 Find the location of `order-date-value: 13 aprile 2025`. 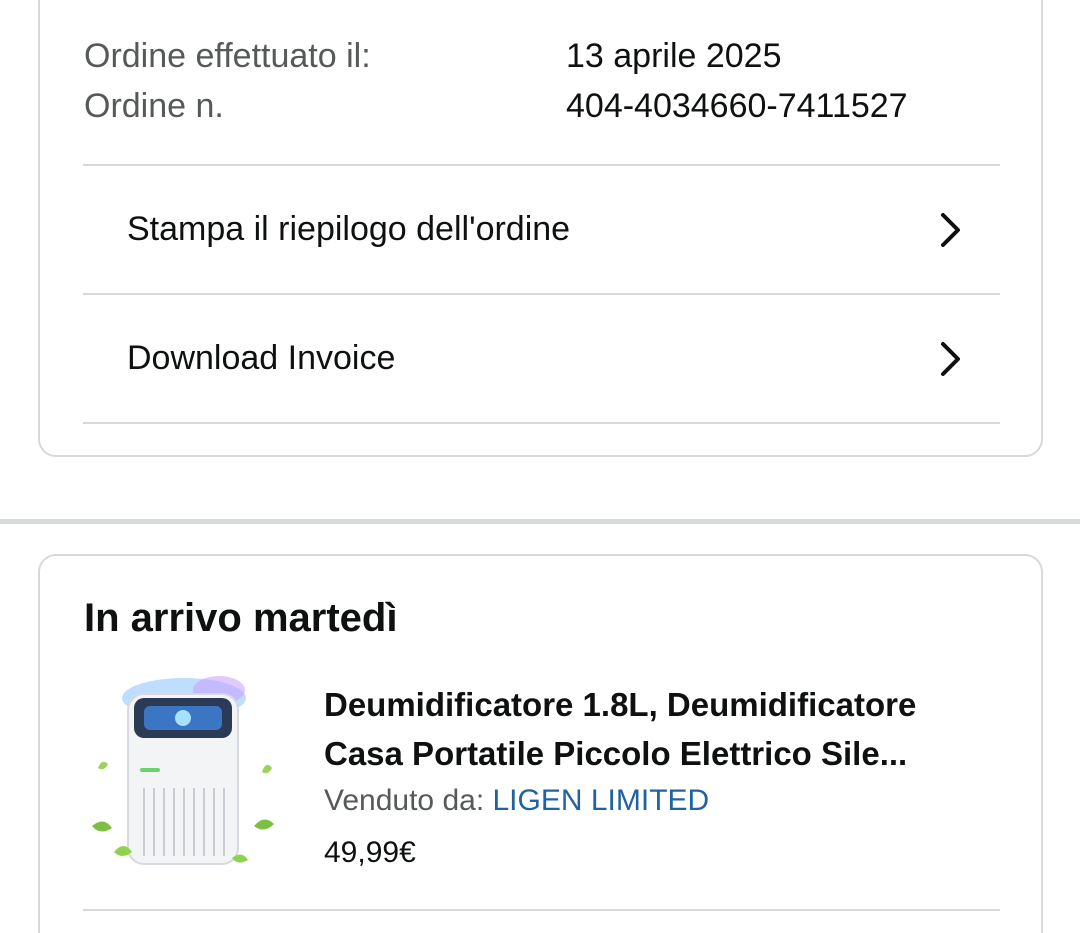

order-date-value: 13 aprile 2025 is located at coordinates (674, 56).